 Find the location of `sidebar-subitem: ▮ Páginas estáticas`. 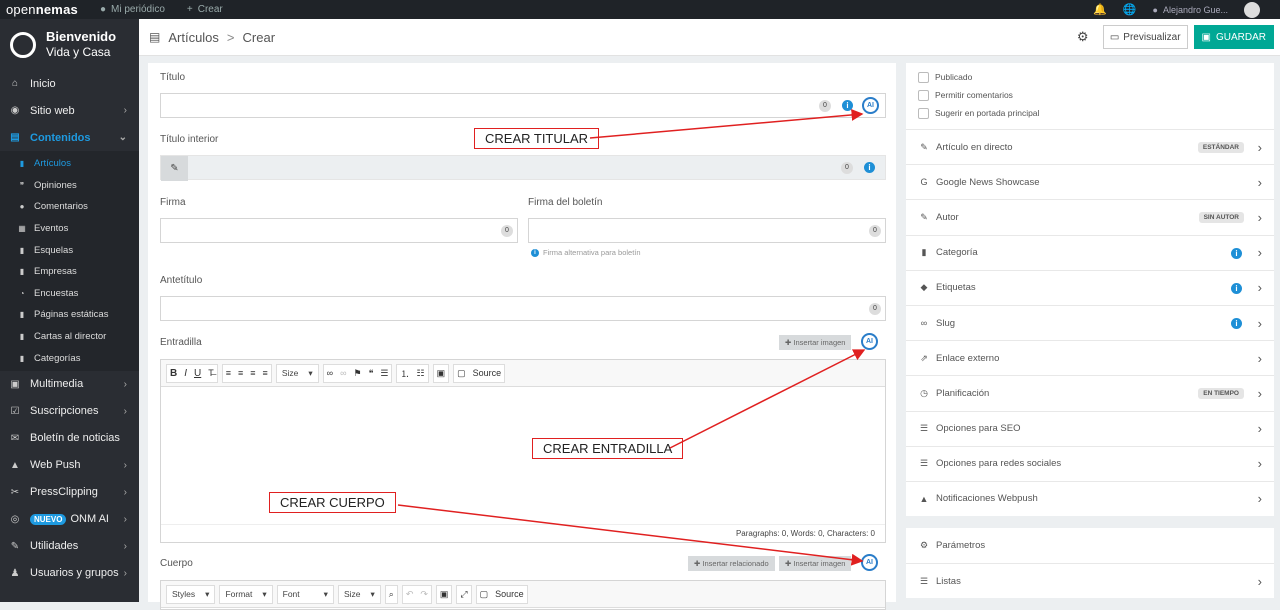

sidebar-subitem: ▮ Páginas estáticas is located at coordinates (69, 315).